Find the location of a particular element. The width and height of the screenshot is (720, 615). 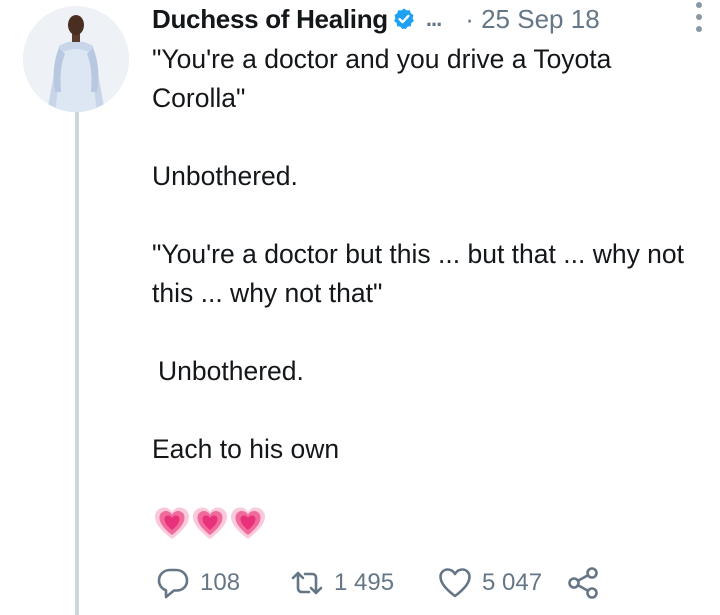

thread-line is located at coordinates (77, 362).